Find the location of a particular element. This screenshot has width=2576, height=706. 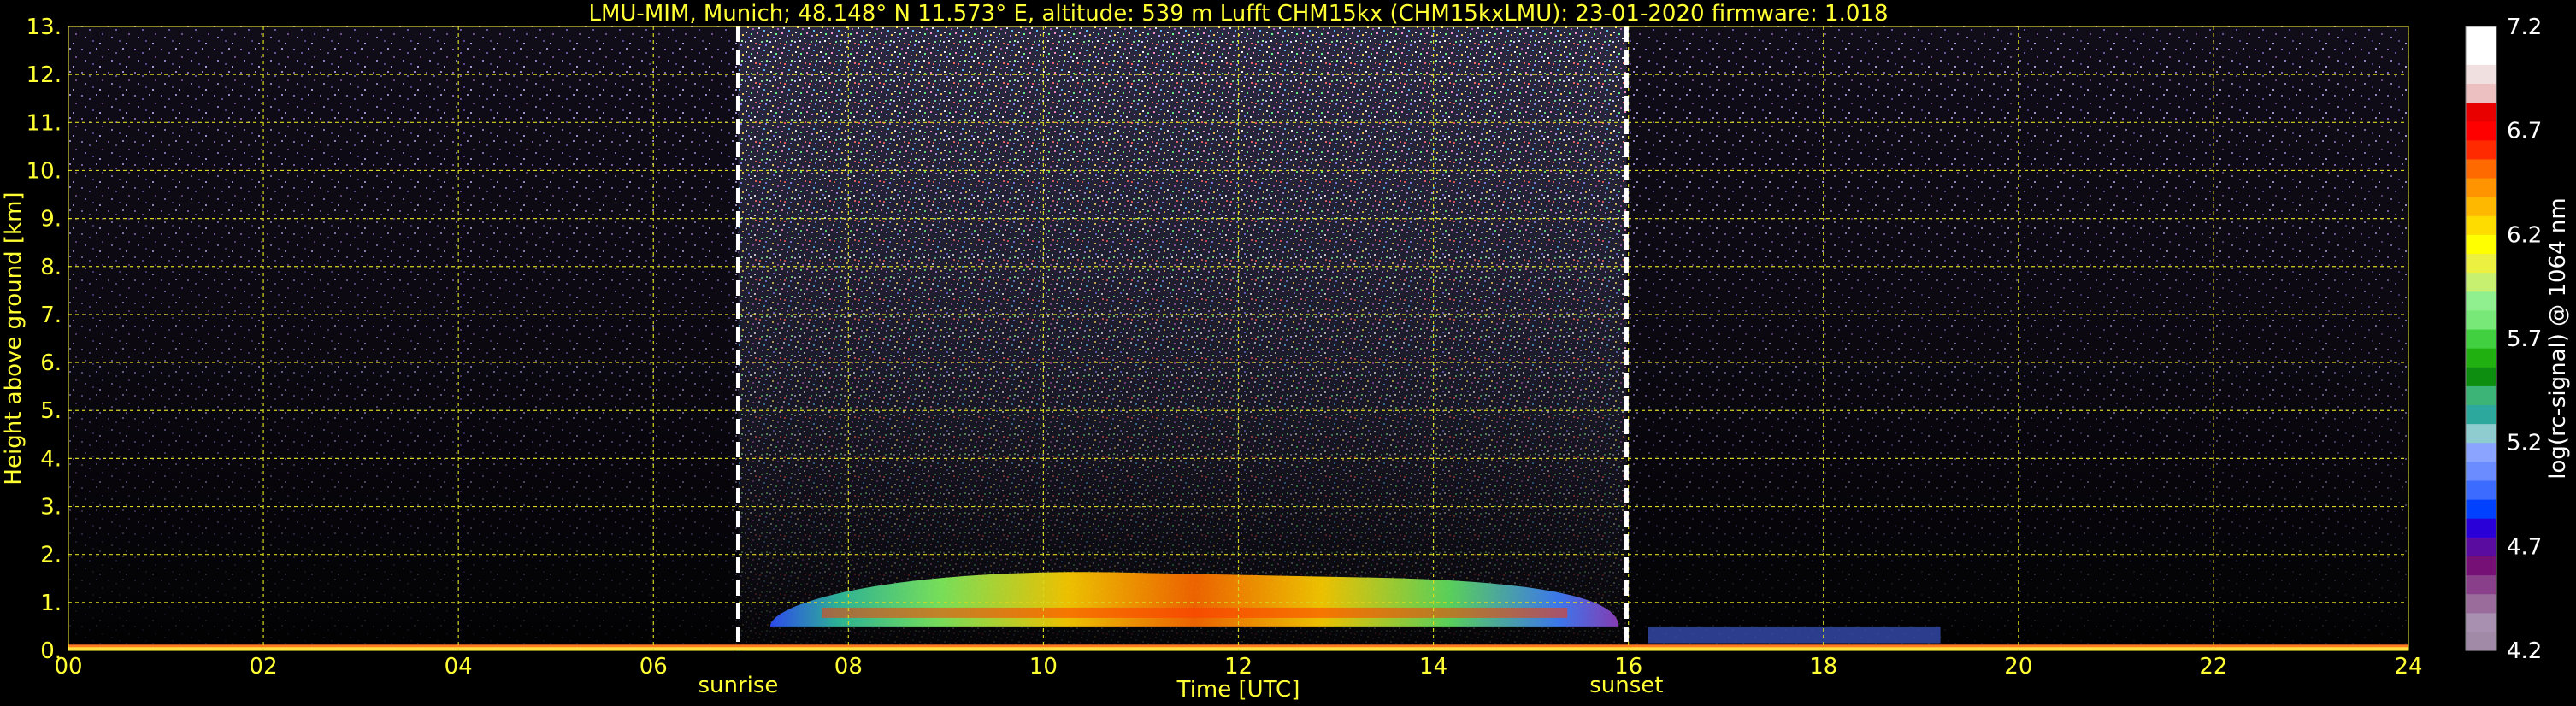

y-tick-label: 4. is located at coordinates (51, 459).